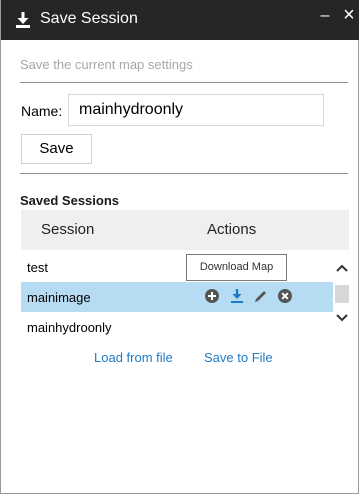  What do you see at coordinates (261, 296) in the screenshot?
I see `edit-pencil-icon` at bounding box center [261, 296].